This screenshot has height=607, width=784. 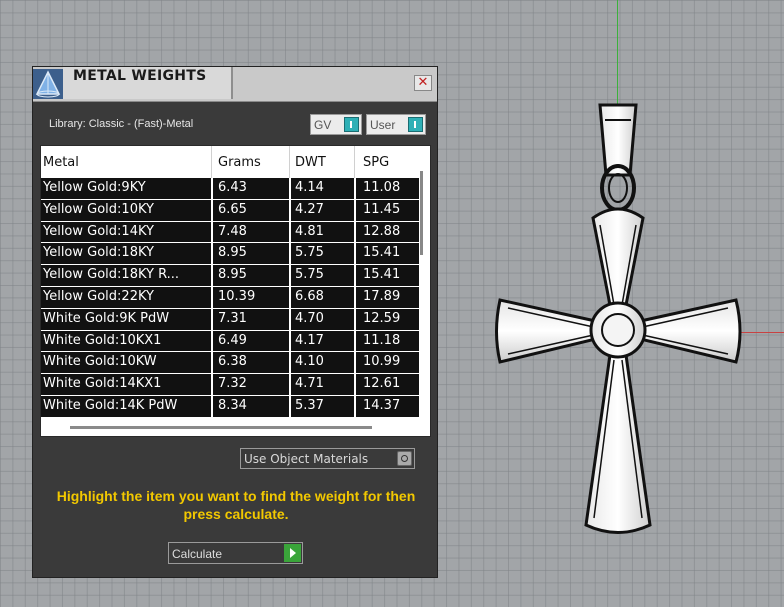 I want to click on cell-grams: 6.65, so click(x=232, y=209).